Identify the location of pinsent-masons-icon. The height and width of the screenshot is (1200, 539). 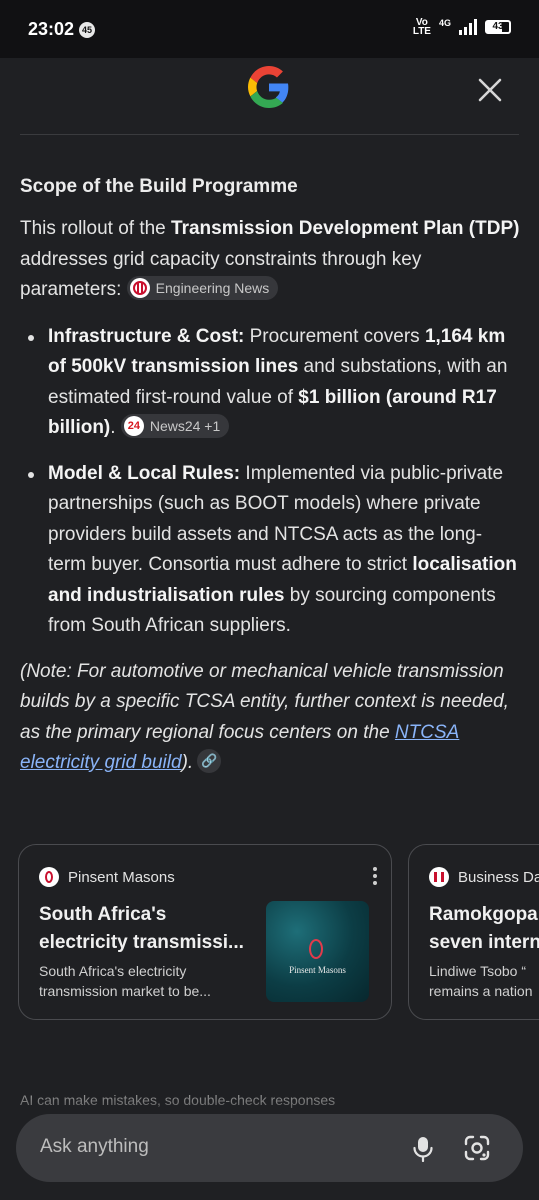
(49, 877).